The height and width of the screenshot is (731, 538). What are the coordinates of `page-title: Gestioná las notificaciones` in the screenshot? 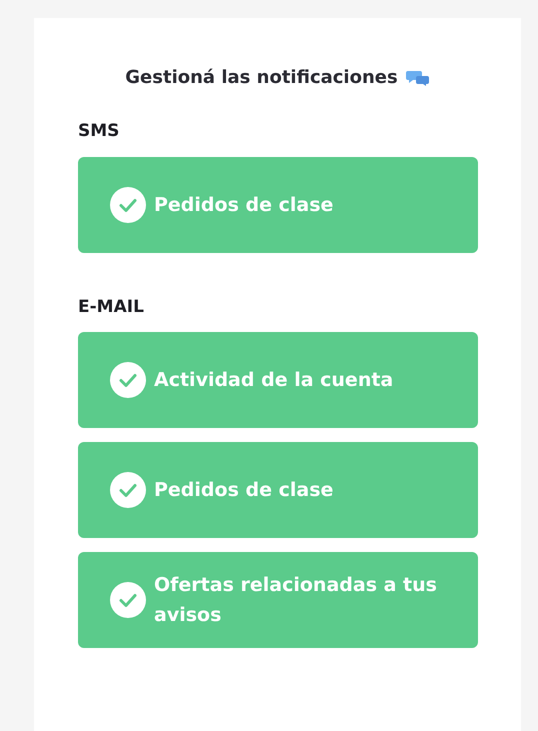 It's located at (261, 78).